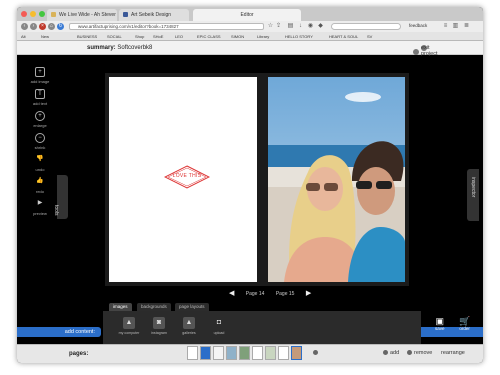 The height and width of the screenshot is (375, 500). I want to click on redo-tool: 👍 redo, so click(40, 185).